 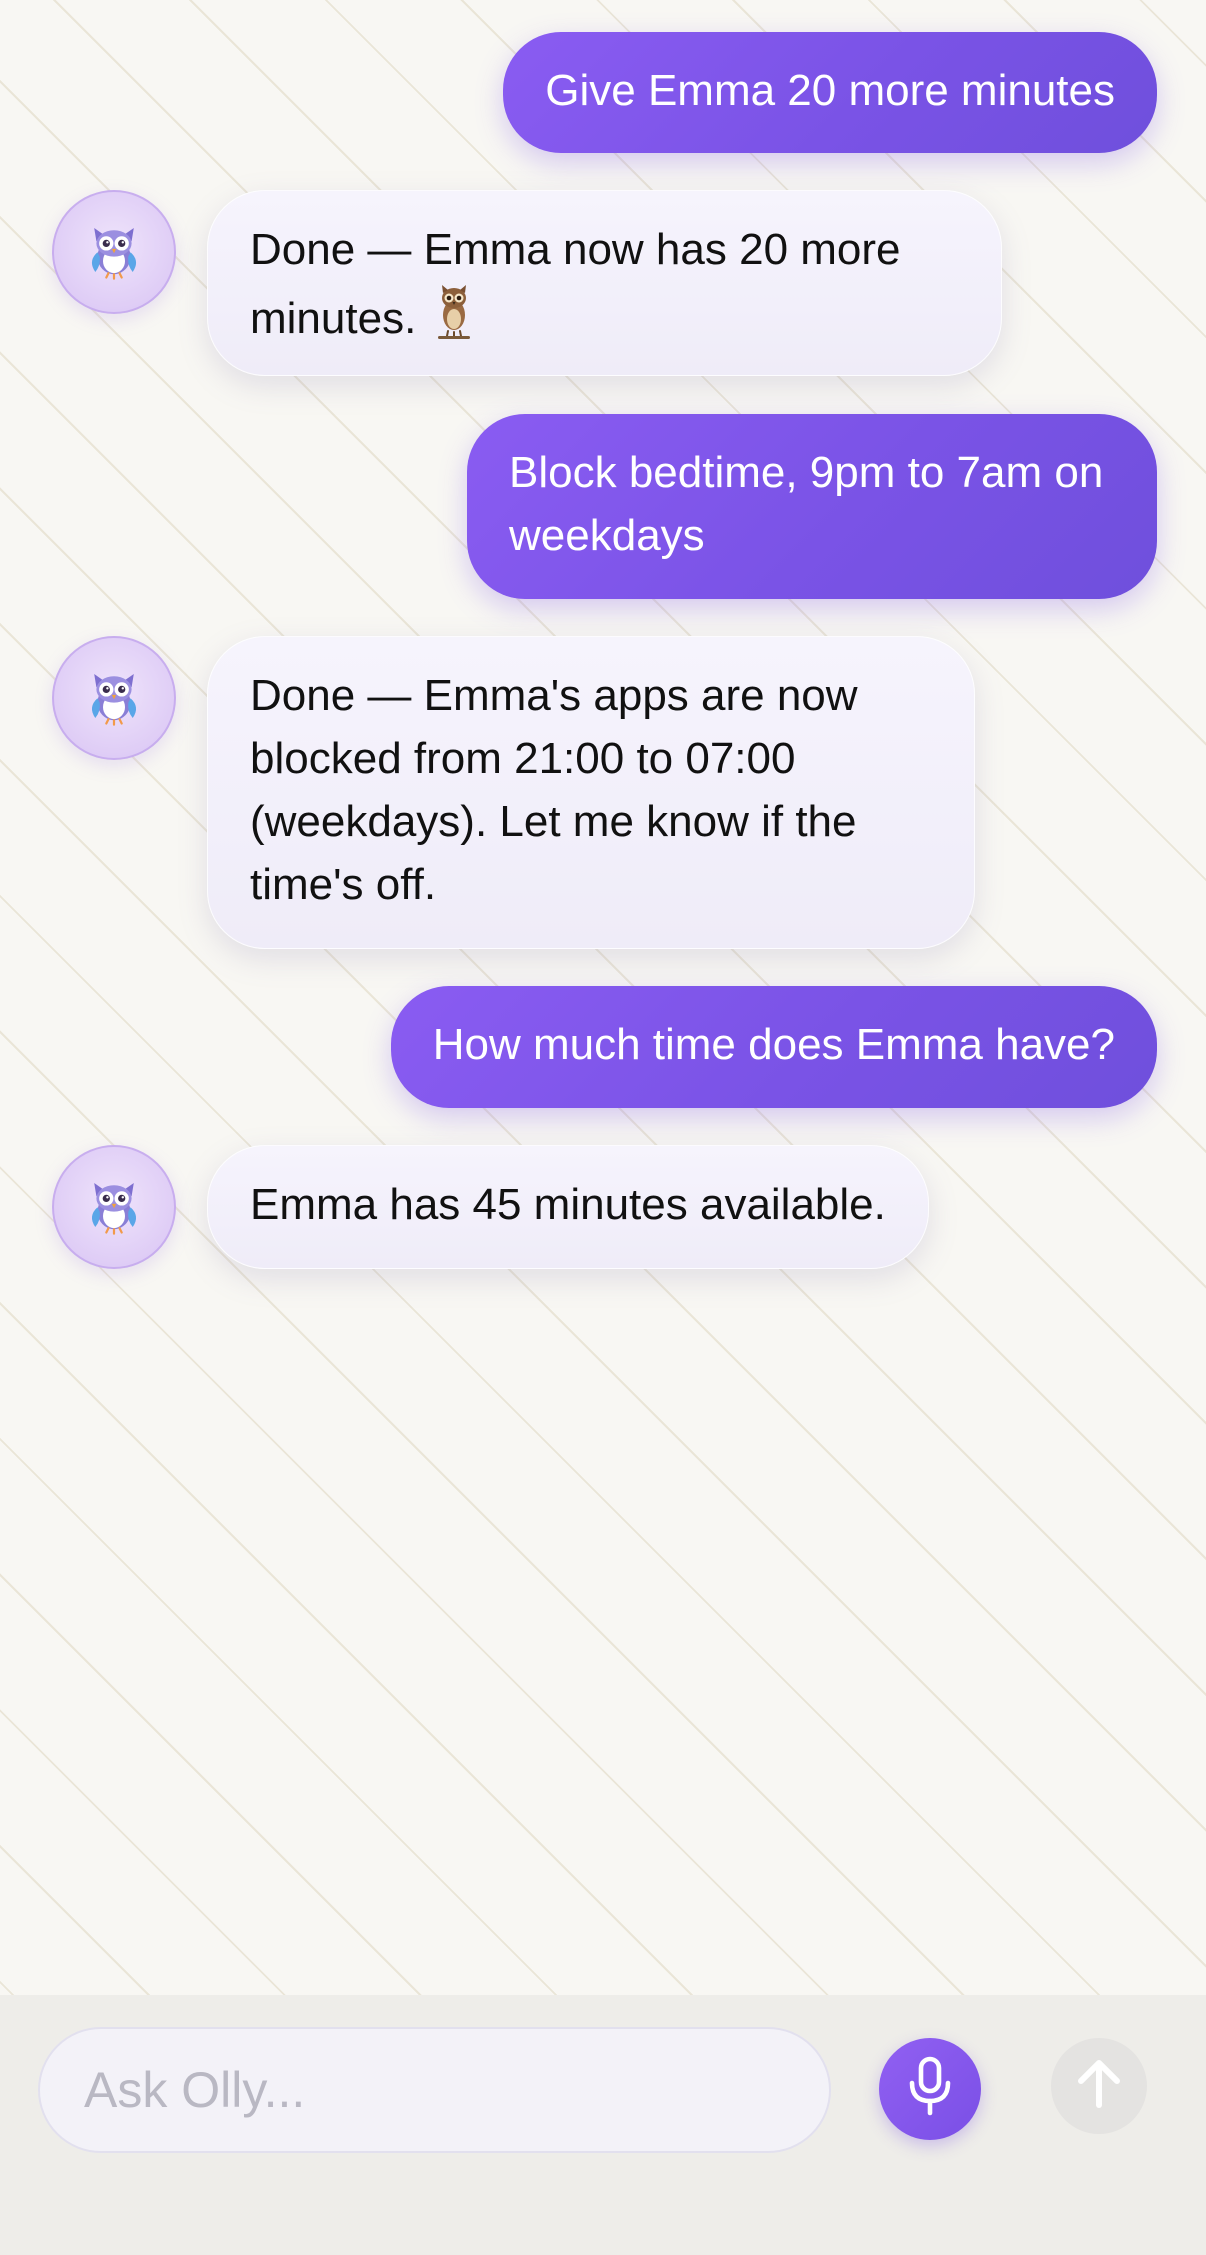 I want to click on send-button, so click(x=1099, y=2086).